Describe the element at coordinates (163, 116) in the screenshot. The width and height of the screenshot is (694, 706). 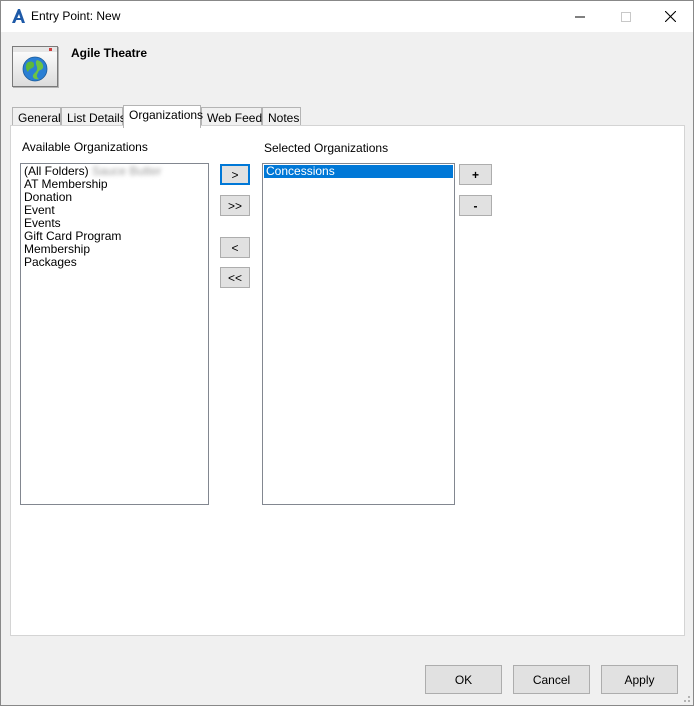
I see `tab-organizations: Organizations` at that location.